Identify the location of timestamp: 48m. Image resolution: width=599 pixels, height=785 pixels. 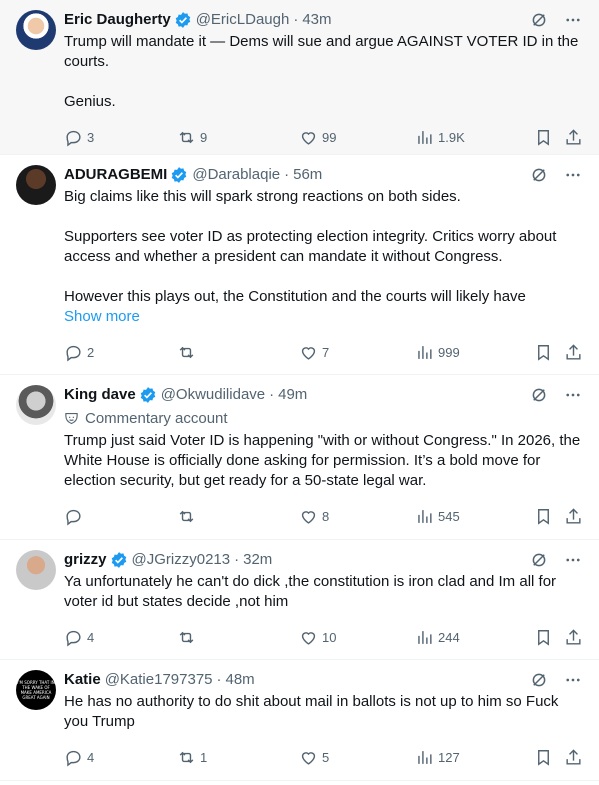
(240, 680).